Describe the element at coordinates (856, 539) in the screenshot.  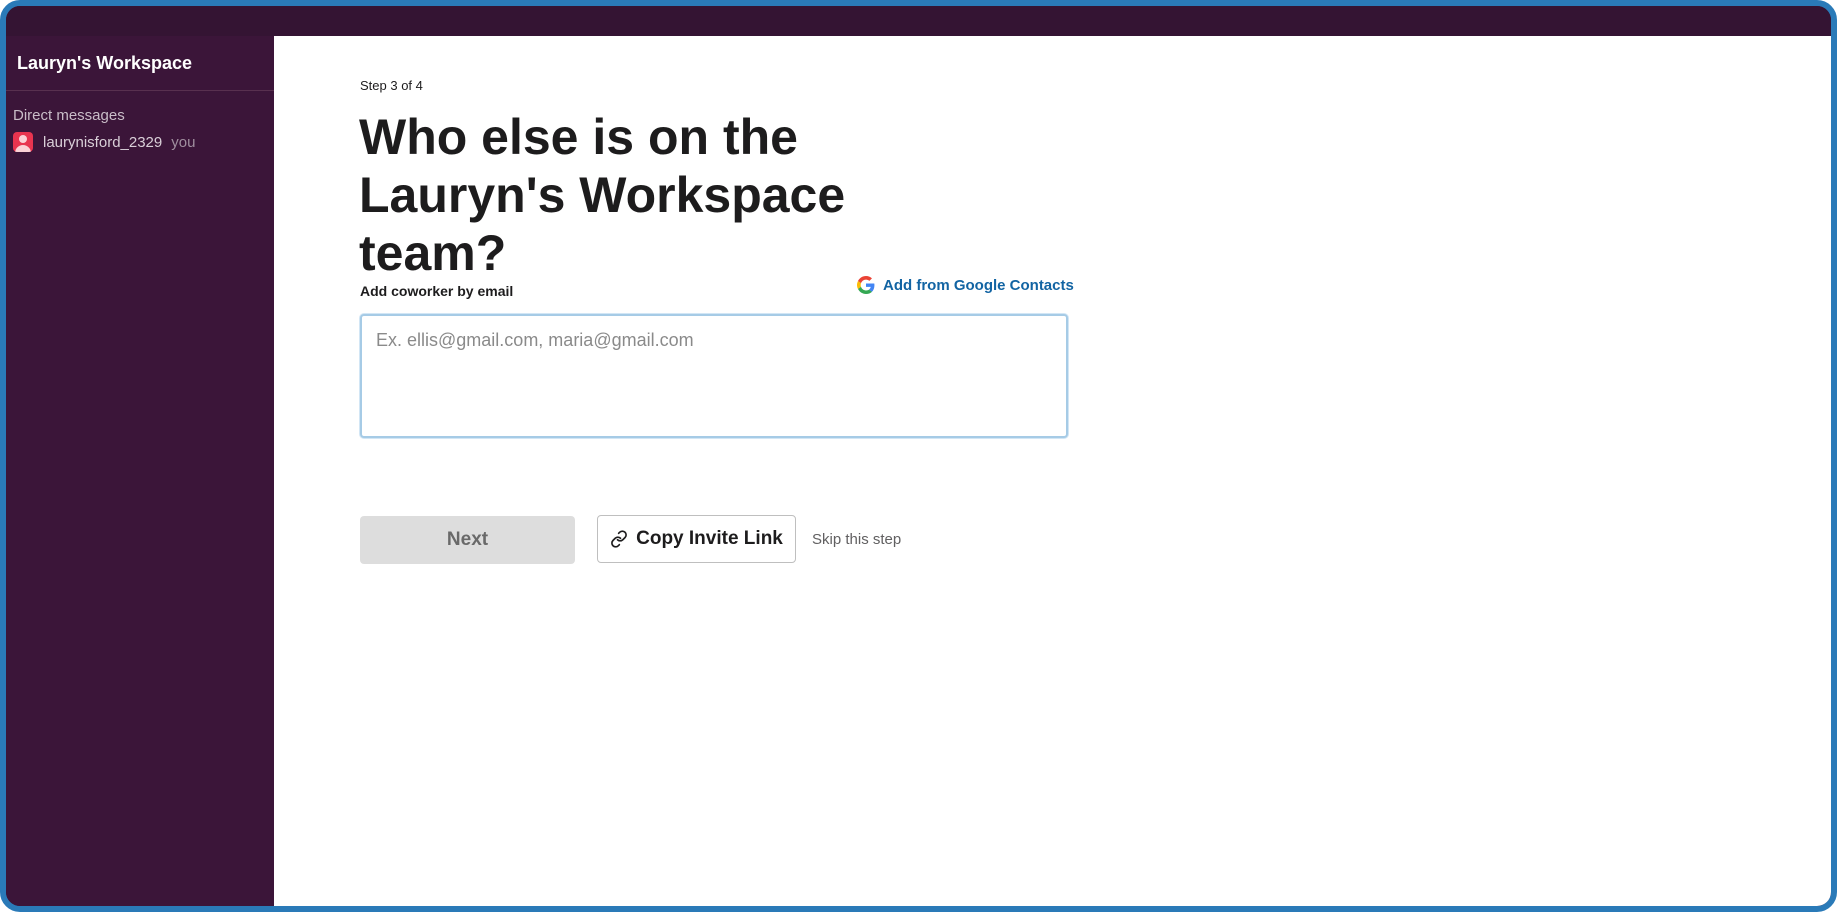
I see `skip-step-link: Skip this step` at that location.